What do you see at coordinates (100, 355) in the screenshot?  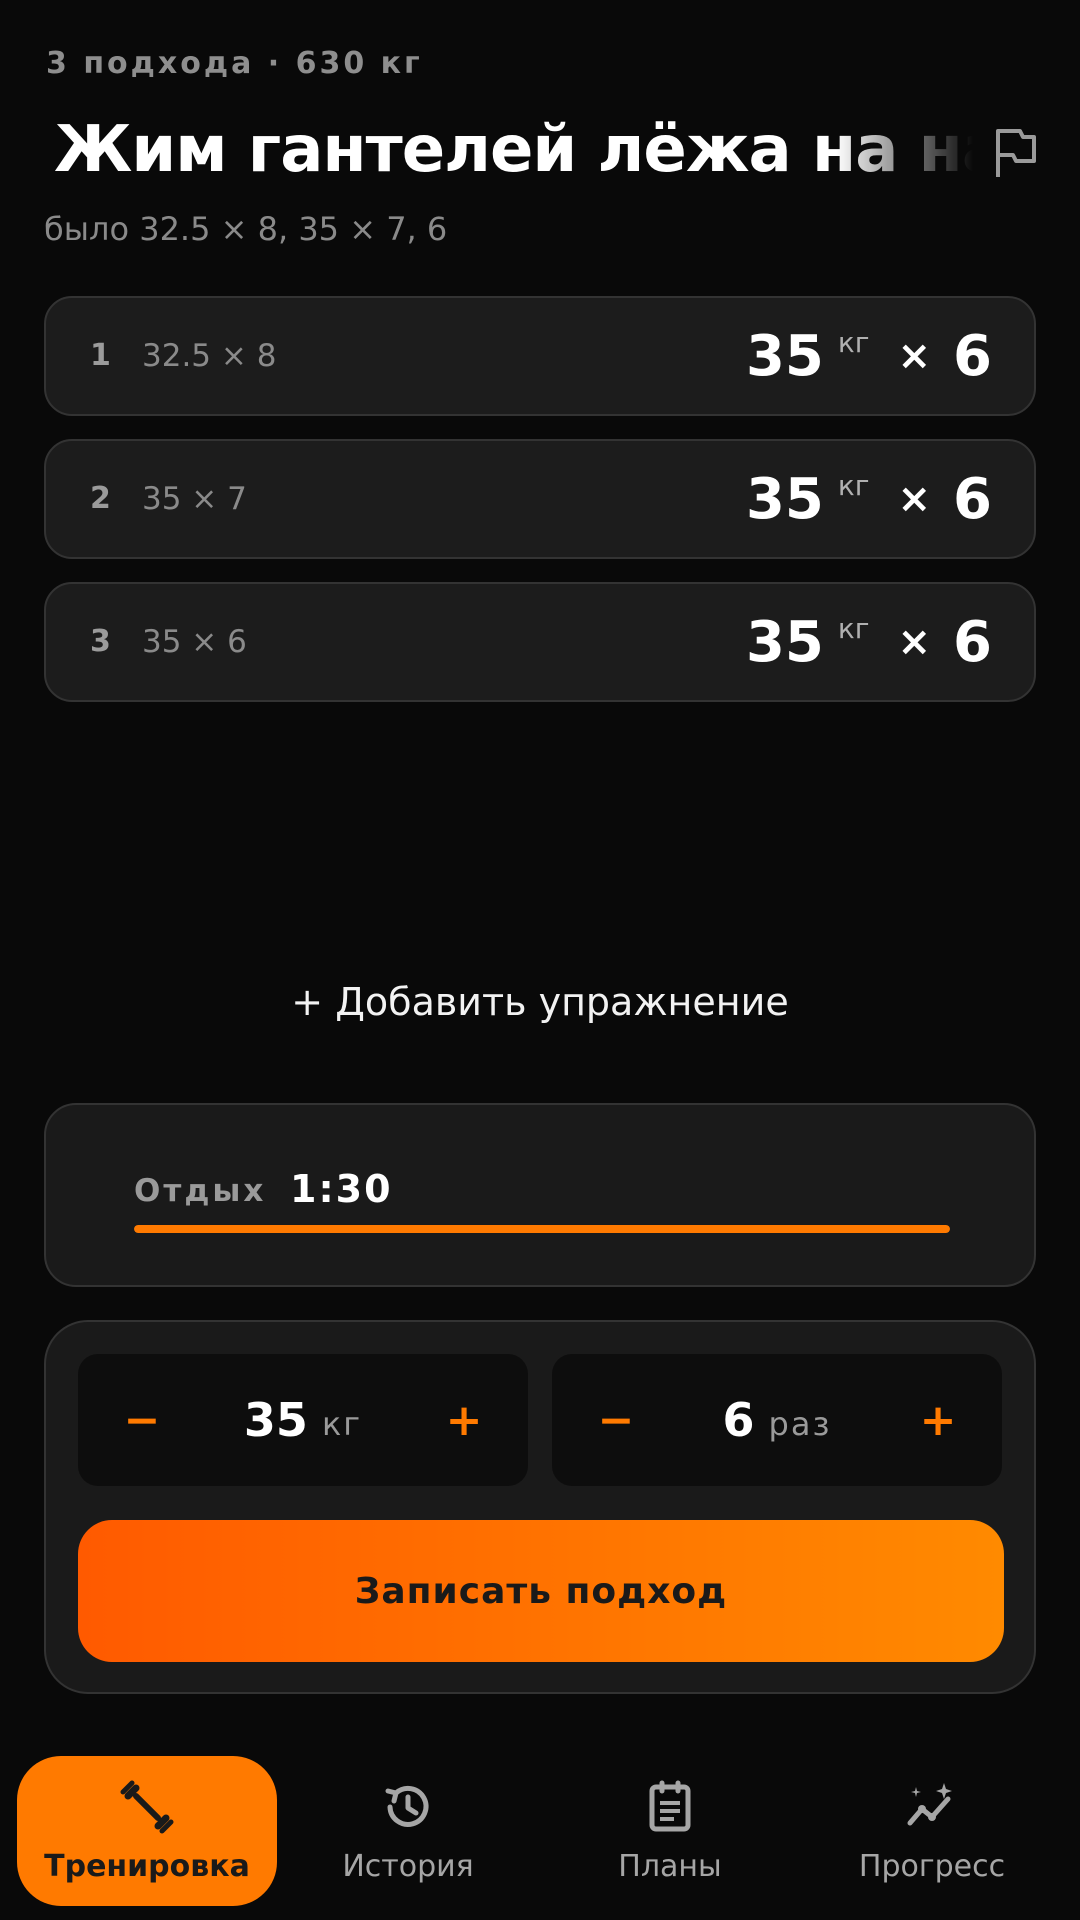 I see `set-number: 1` at bounding box center [100, 355].